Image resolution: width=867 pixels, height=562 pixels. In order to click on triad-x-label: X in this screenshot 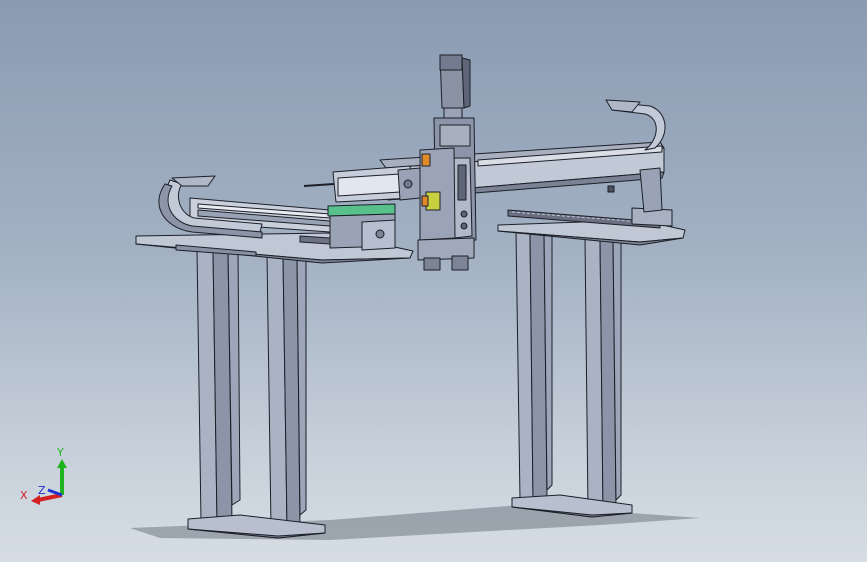, I will do `click(24, 495)`.